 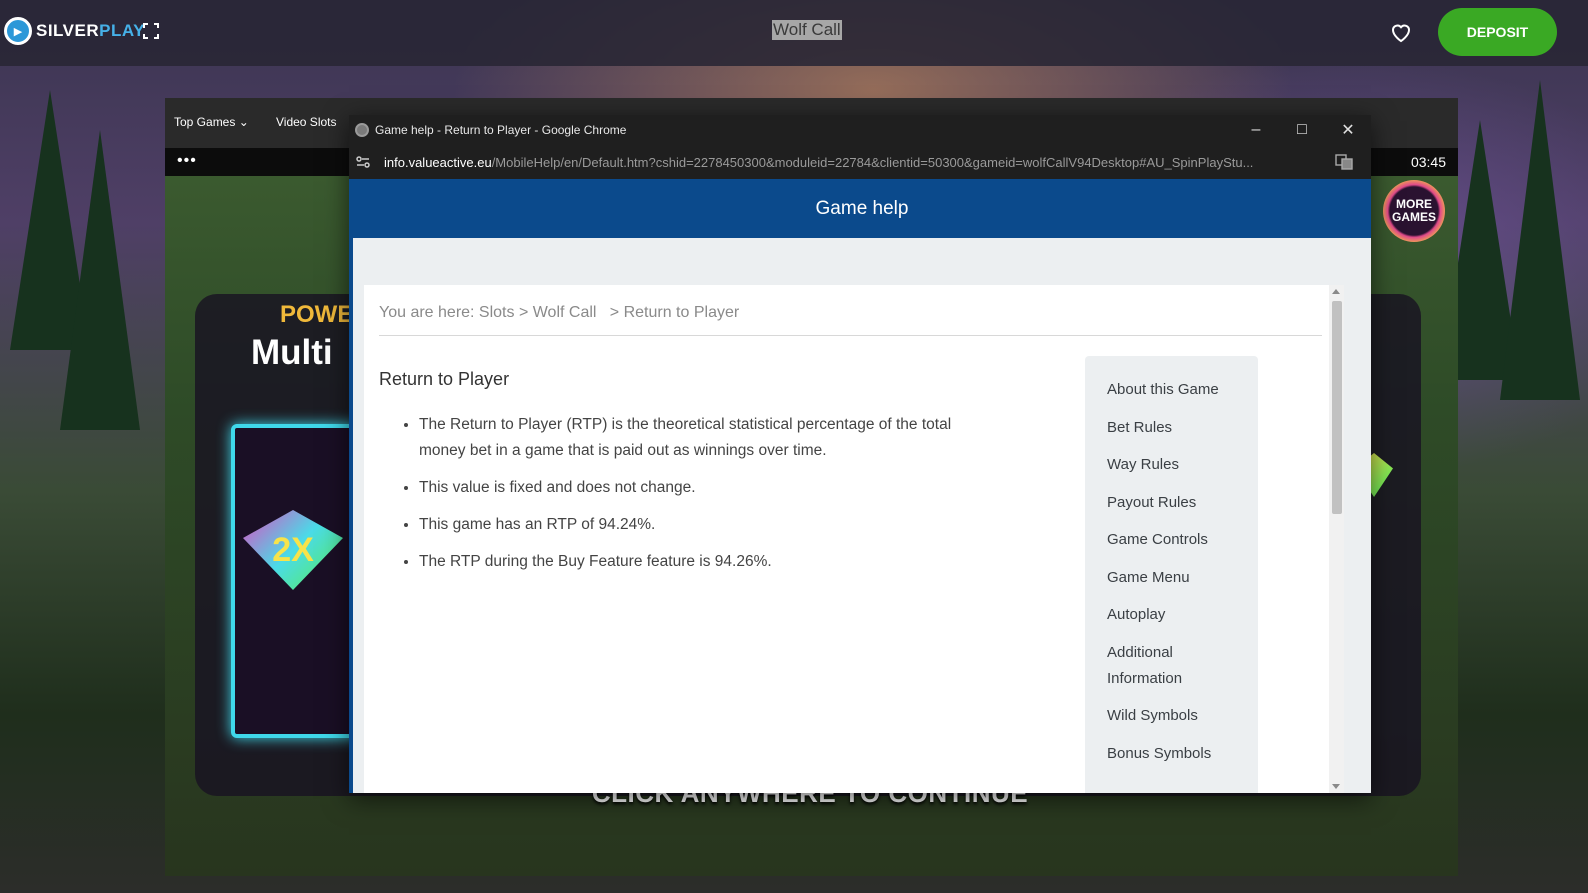 I want to click on power-title: POWE, so click(x=317, y=314).